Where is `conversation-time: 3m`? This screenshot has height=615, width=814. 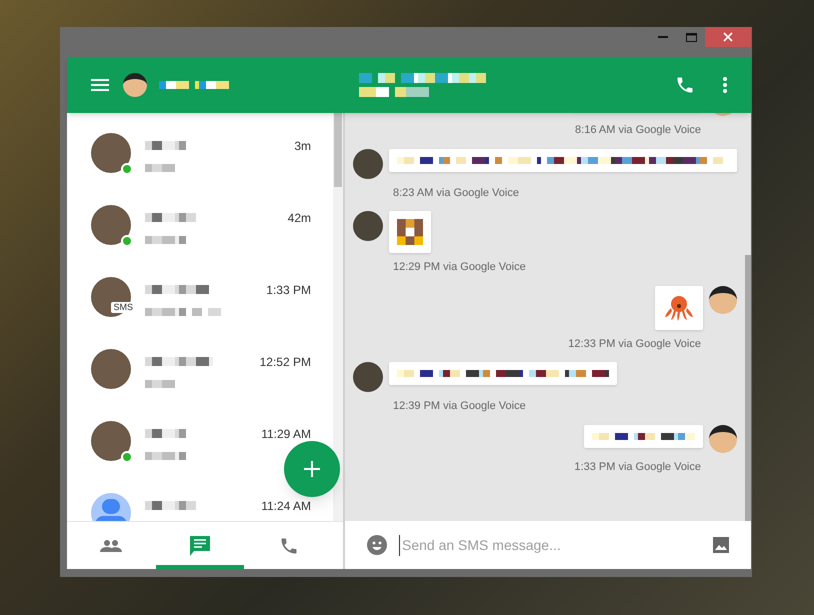 conversation-time: 3m is located at coordinates (302, 146).